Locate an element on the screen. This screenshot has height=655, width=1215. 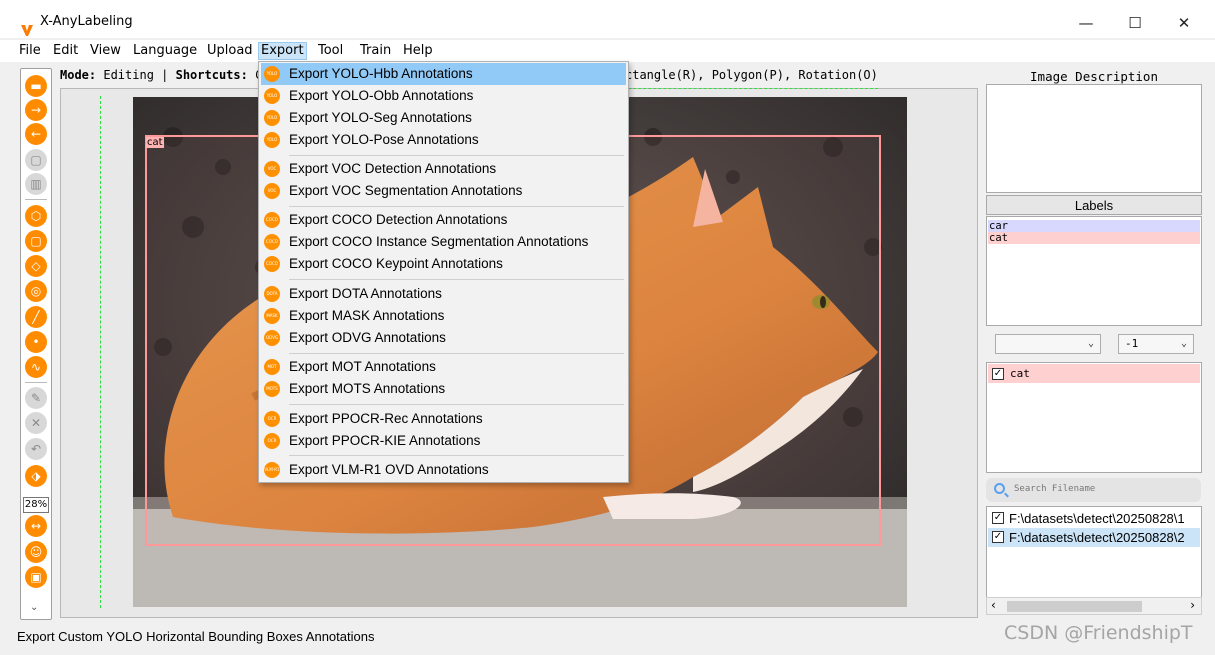
auto-label-icon: ☺ is located at coordinates (36, 552).